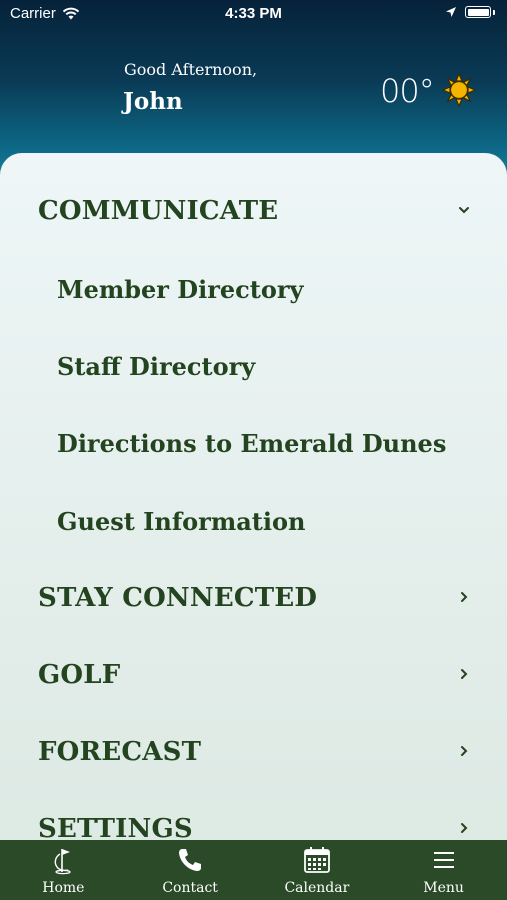 This screenshot has height=900, width=507. I want to click on status-right, so click(470, 12).